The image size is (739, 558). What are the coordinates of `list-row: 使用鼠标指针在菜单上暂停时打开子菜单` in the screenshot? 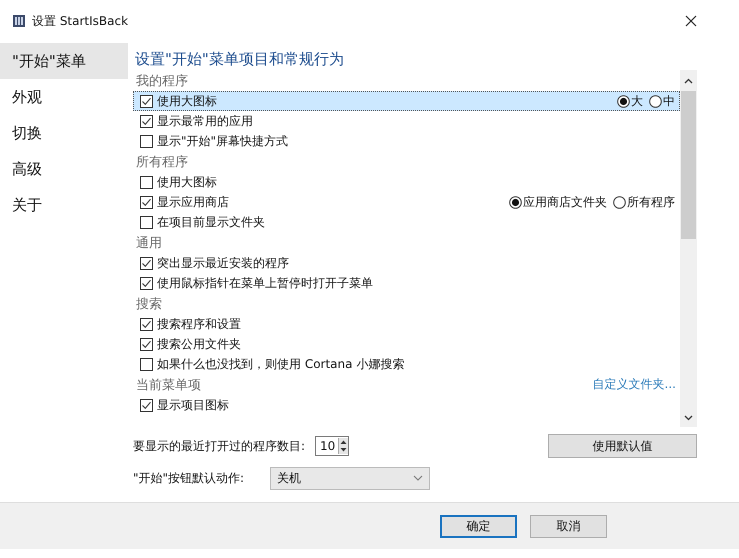 It's located at (406, 283).